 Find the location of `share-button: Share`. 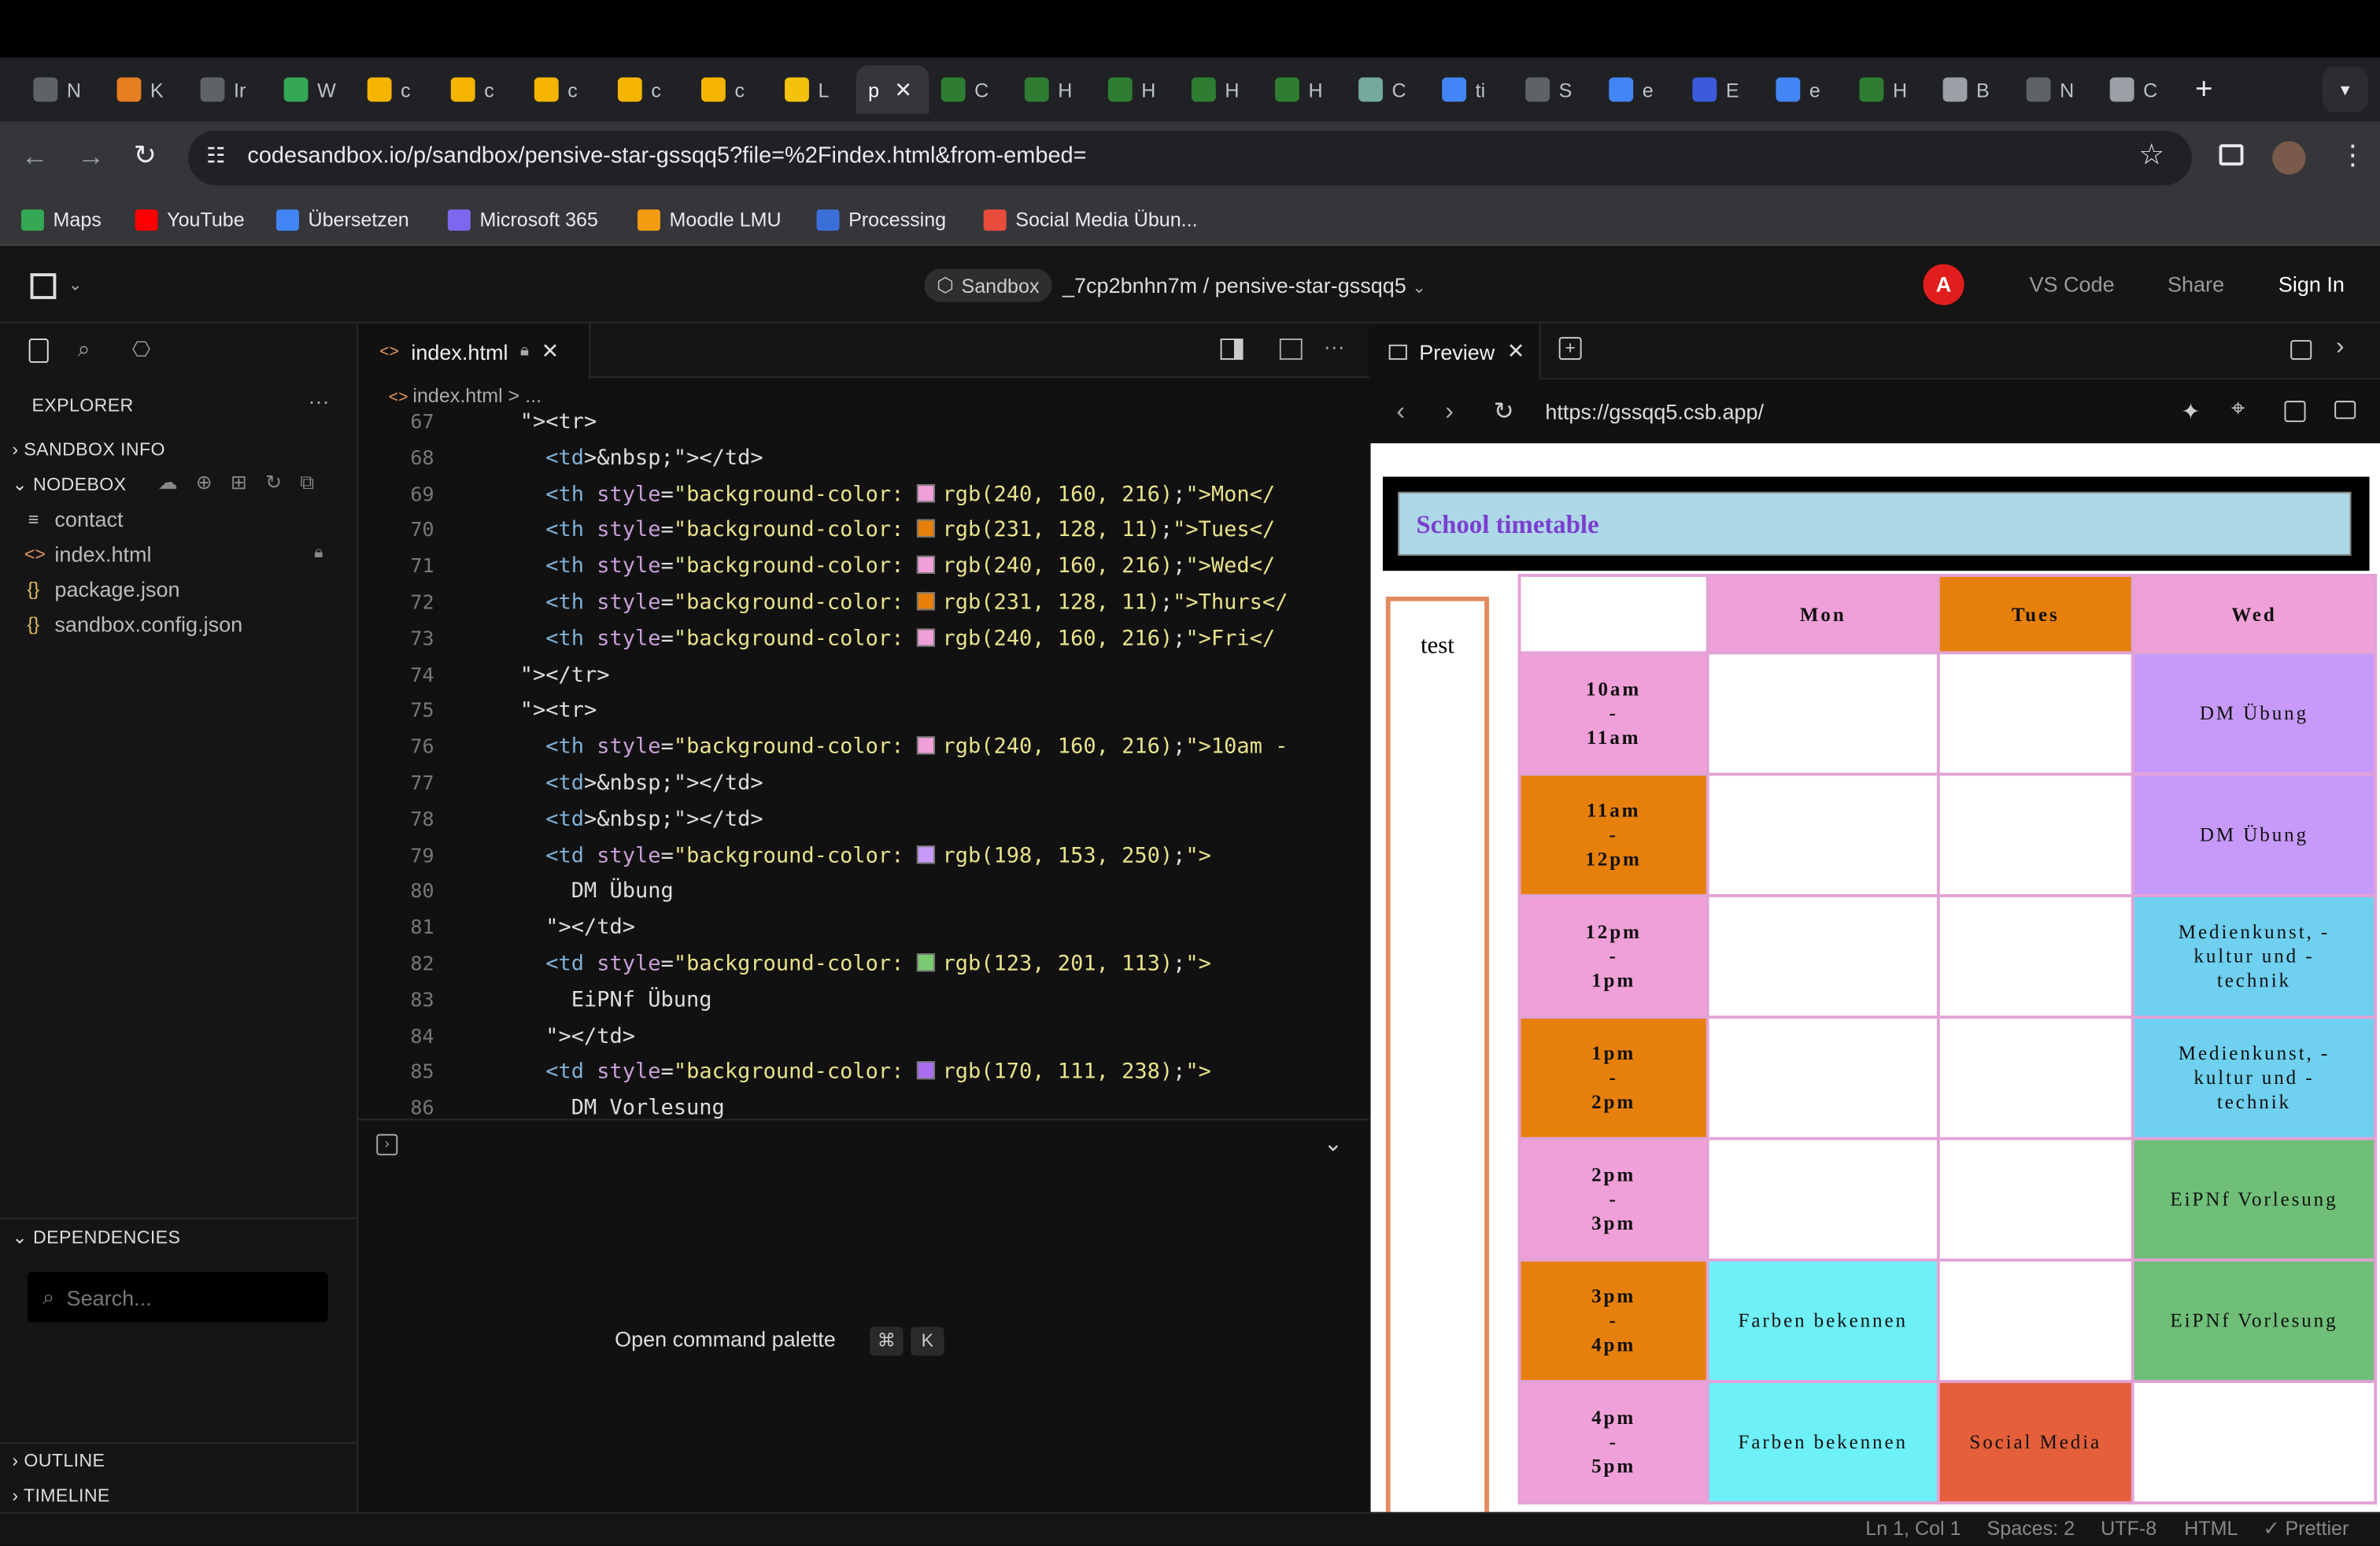

share-button: Share is located at coordinates (2196, 284).